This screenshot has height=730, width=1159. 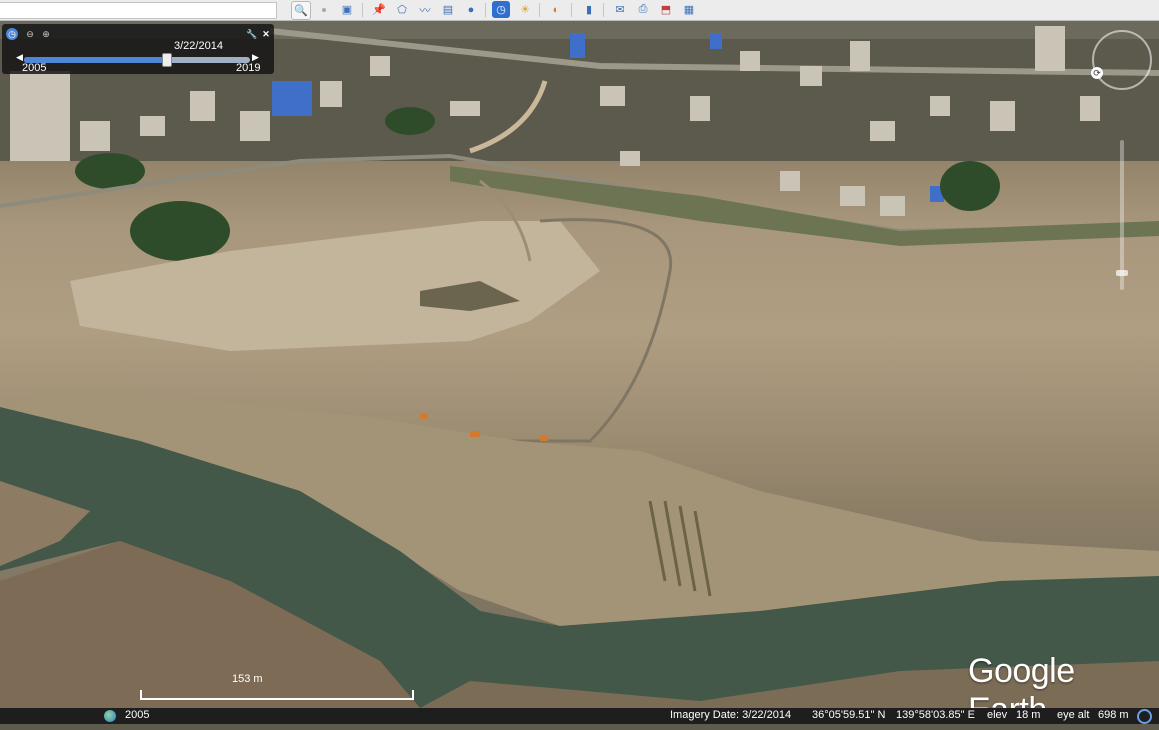 I want to click on sidebar-icon: ▣, so click(x=347, y=9).